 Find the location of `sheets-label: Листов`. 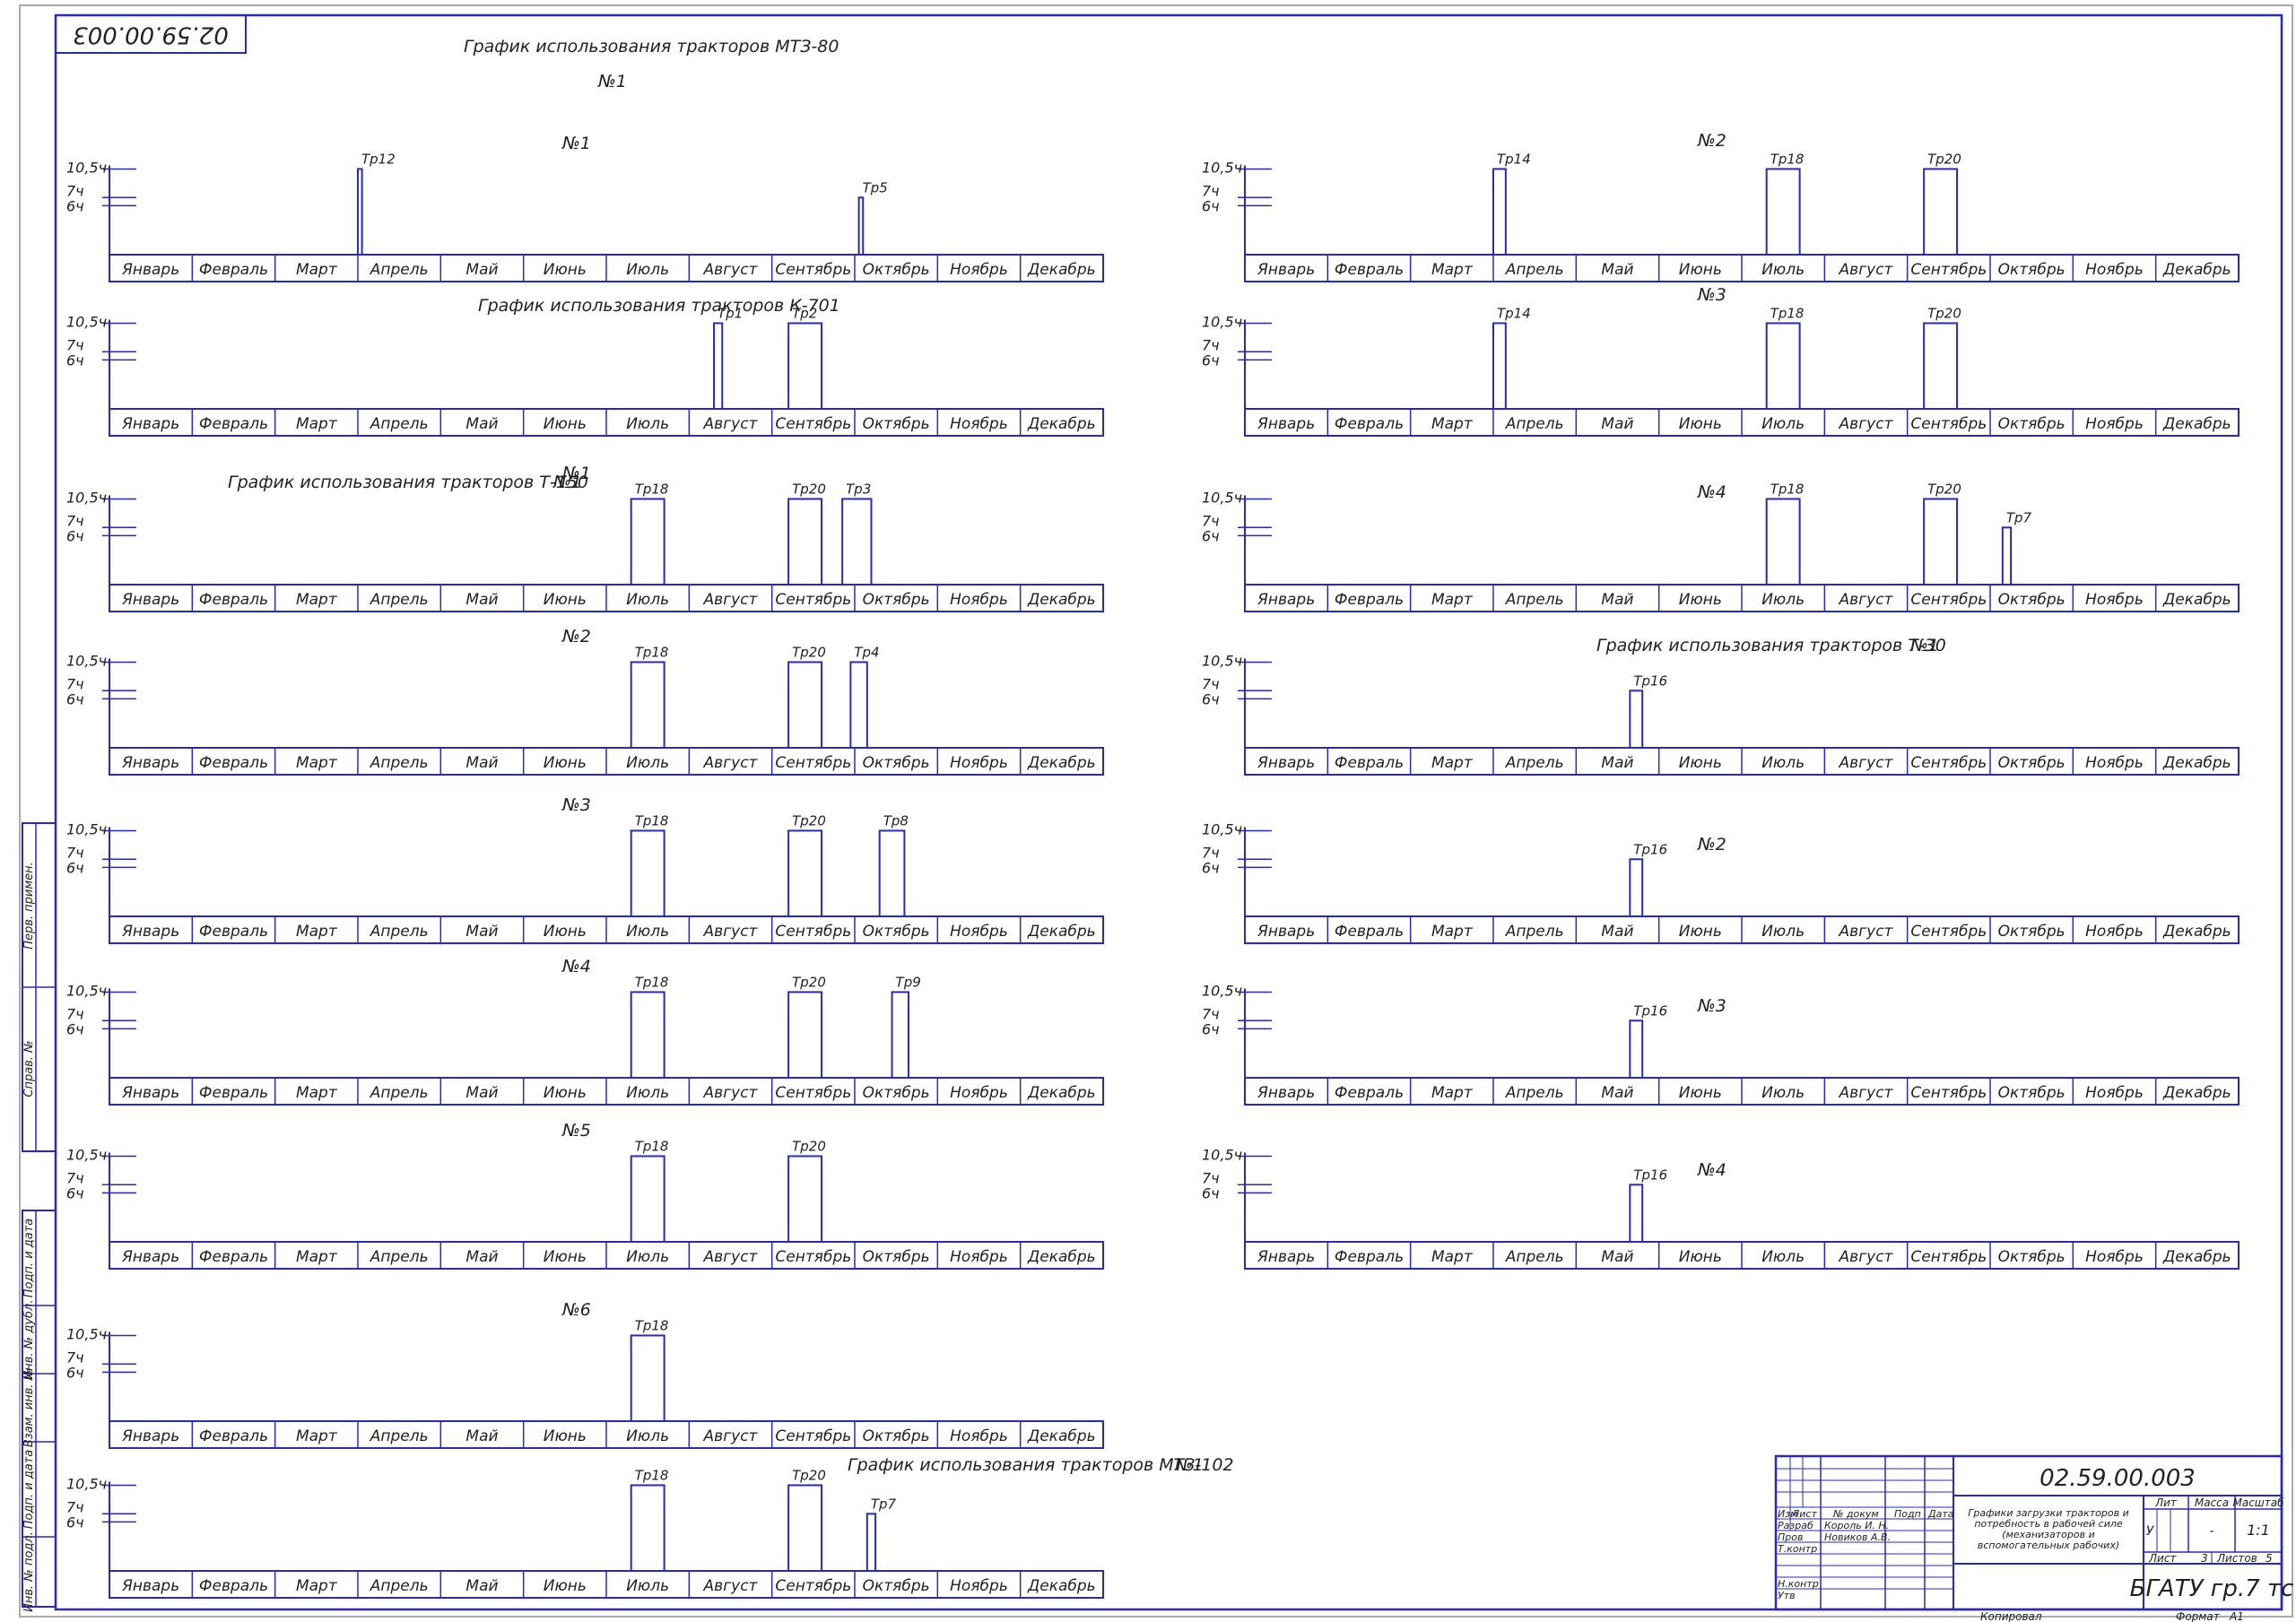

sheets-label: Листов is located at coordinates (2236, 1558).